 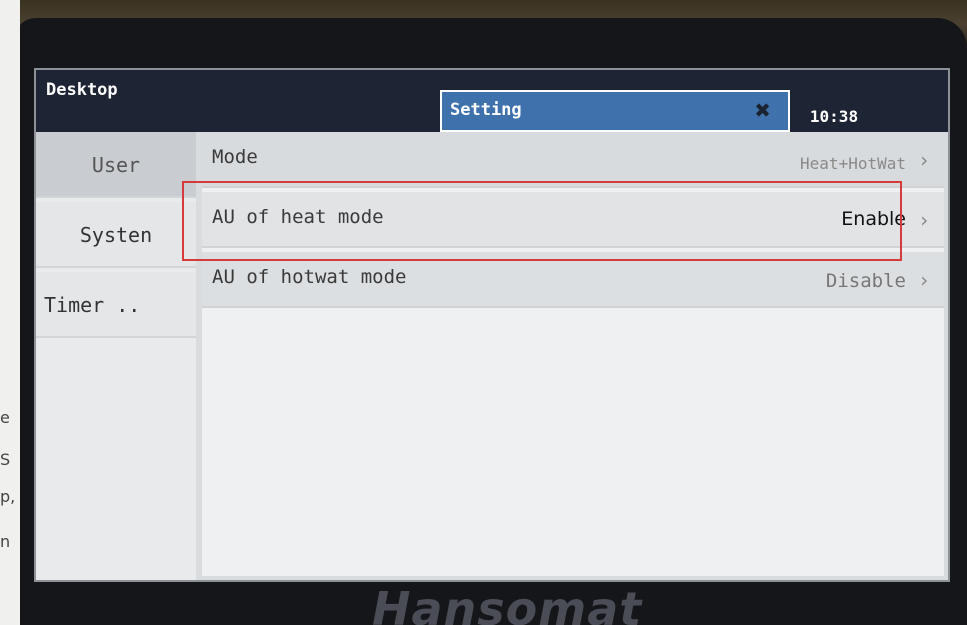 I want to click on setting-window-tab: Setting ✖, so click(x=615, y=111).